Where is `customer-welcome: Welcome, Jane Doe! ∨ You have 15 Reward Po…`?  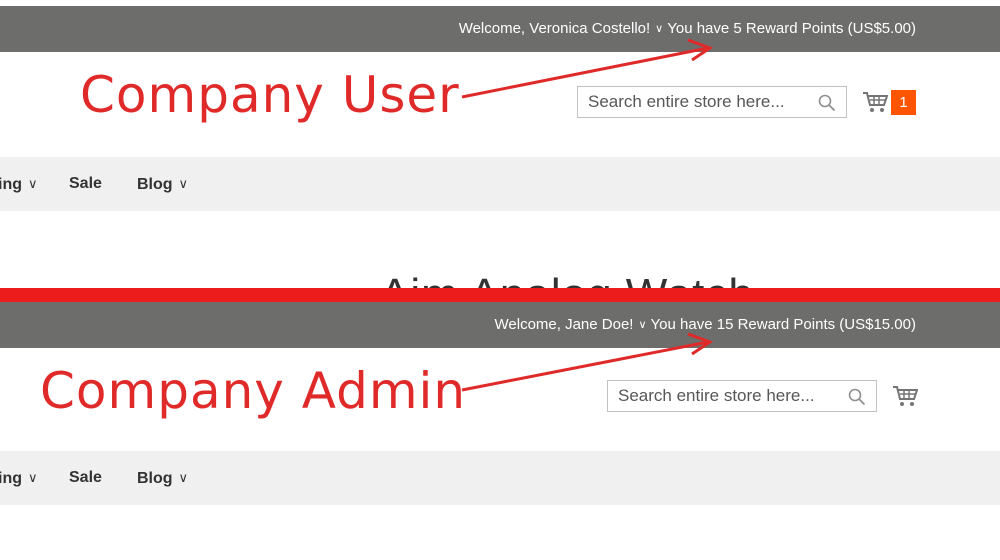 customer-welcome: Welcome, Jane Doe! ∨ You have 15 Reward Po… is located at coordinates (705, 325).